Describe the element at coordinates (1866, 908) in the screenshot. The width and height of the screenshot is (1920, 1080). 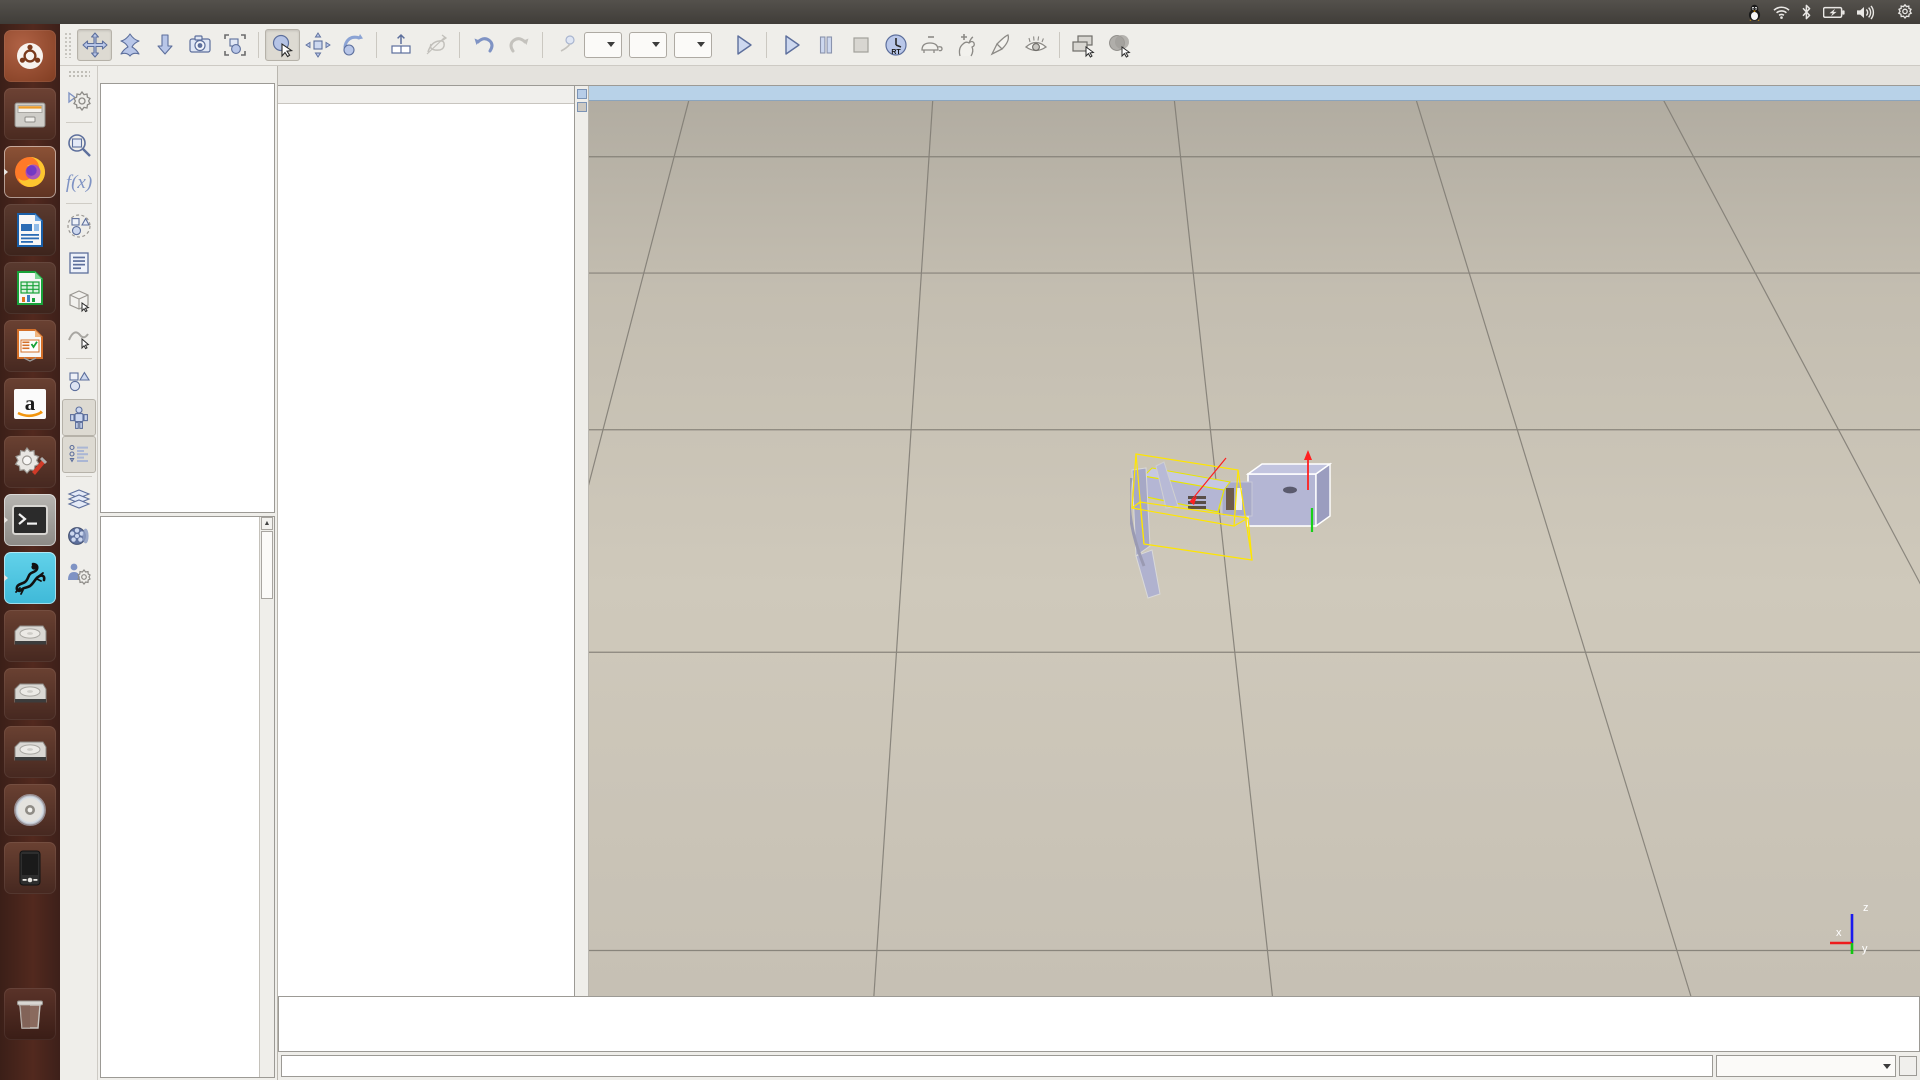
I see `svg-text: z` at that location.